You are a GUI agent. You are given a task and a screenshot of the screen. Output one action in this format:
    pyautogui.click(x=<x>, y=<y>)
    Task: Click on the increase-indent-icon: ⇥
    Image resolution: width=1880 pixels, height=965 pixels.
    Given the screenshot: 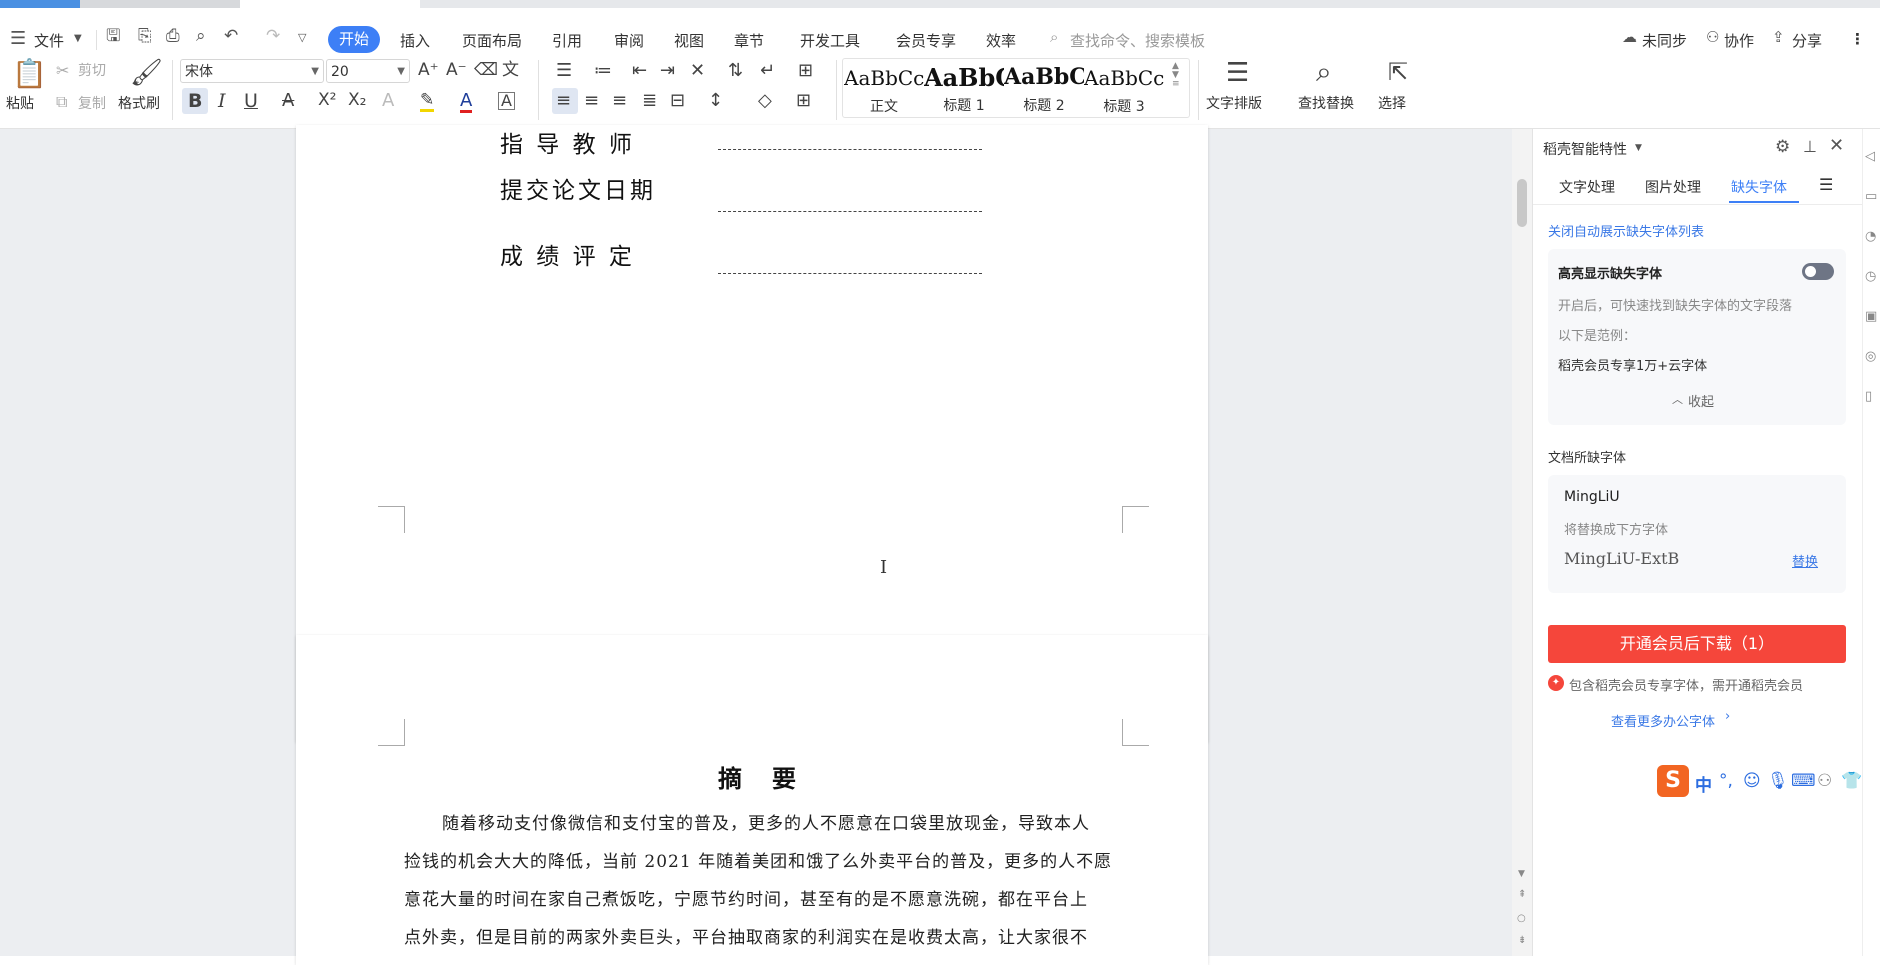 What is the action you would take?
    pyautogui.click(x=667, y=71)
    